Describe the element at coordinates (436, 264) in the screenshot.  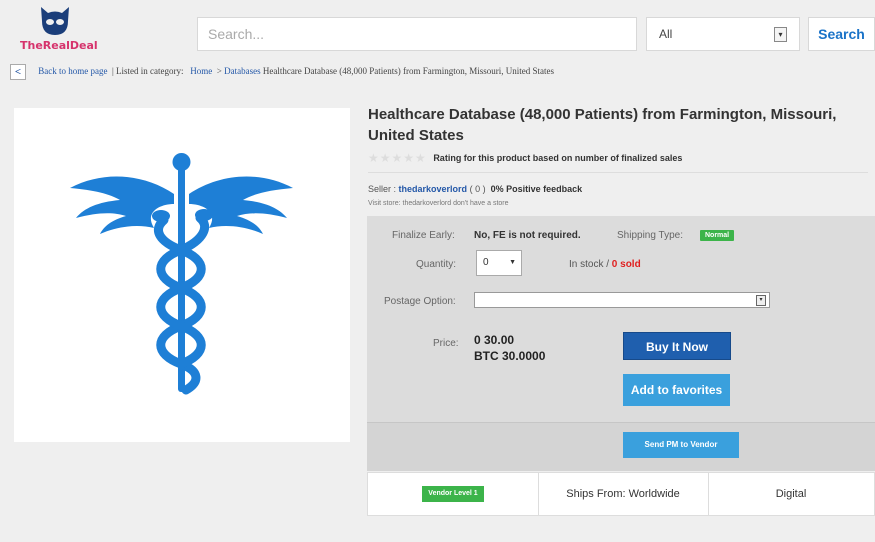
I see `quantity-label: Quantity:` at that location.